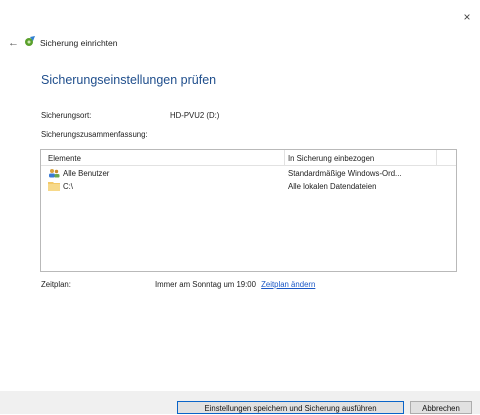 The width and height of the screenshot is (480, 415). What do you see at coordinates (54, 186) in the screenshot?
I see `folder-icon` at bounding box center [54, 186].